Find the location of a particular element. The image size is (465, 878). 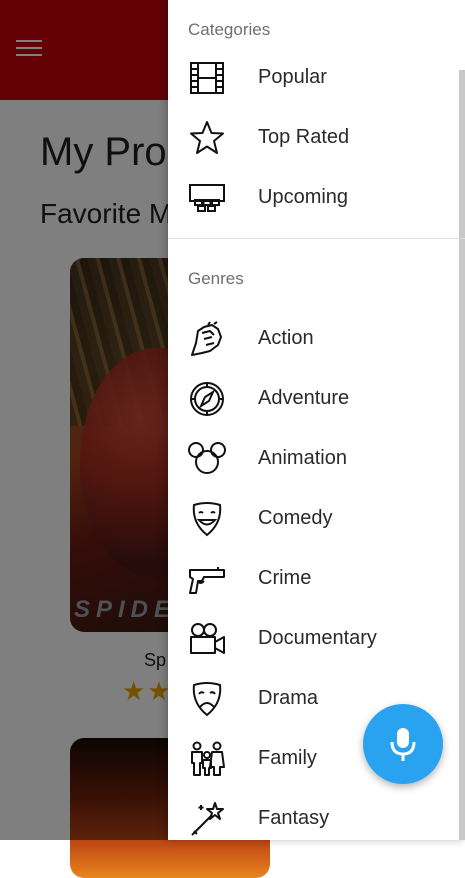

nav-item-animation: Animation is located at coordinates (316, 459).